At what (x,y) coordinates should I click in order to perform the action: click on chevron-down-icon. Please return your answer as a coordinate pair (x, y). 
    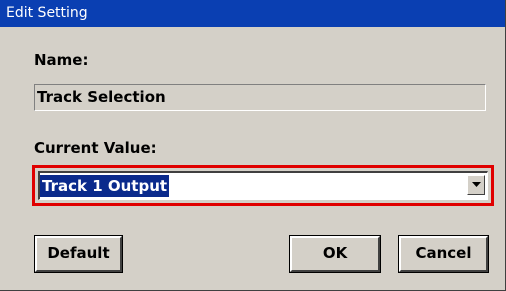
    Looking at the image, I should click on (476, 184).